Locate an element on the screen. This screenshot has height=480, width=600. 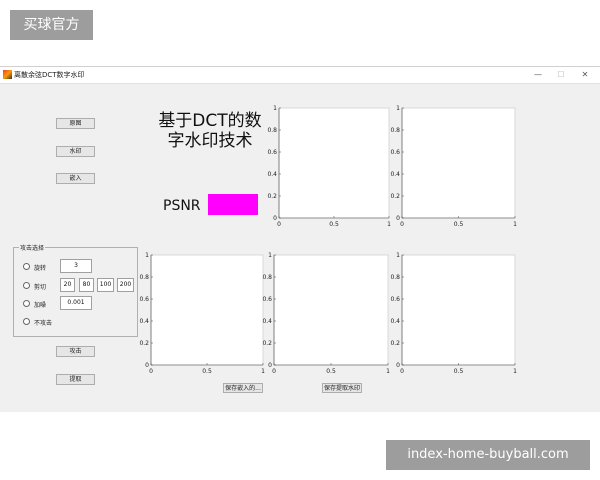
watermark-badge-top: 买球官方 is located at coordinates (51, 25).